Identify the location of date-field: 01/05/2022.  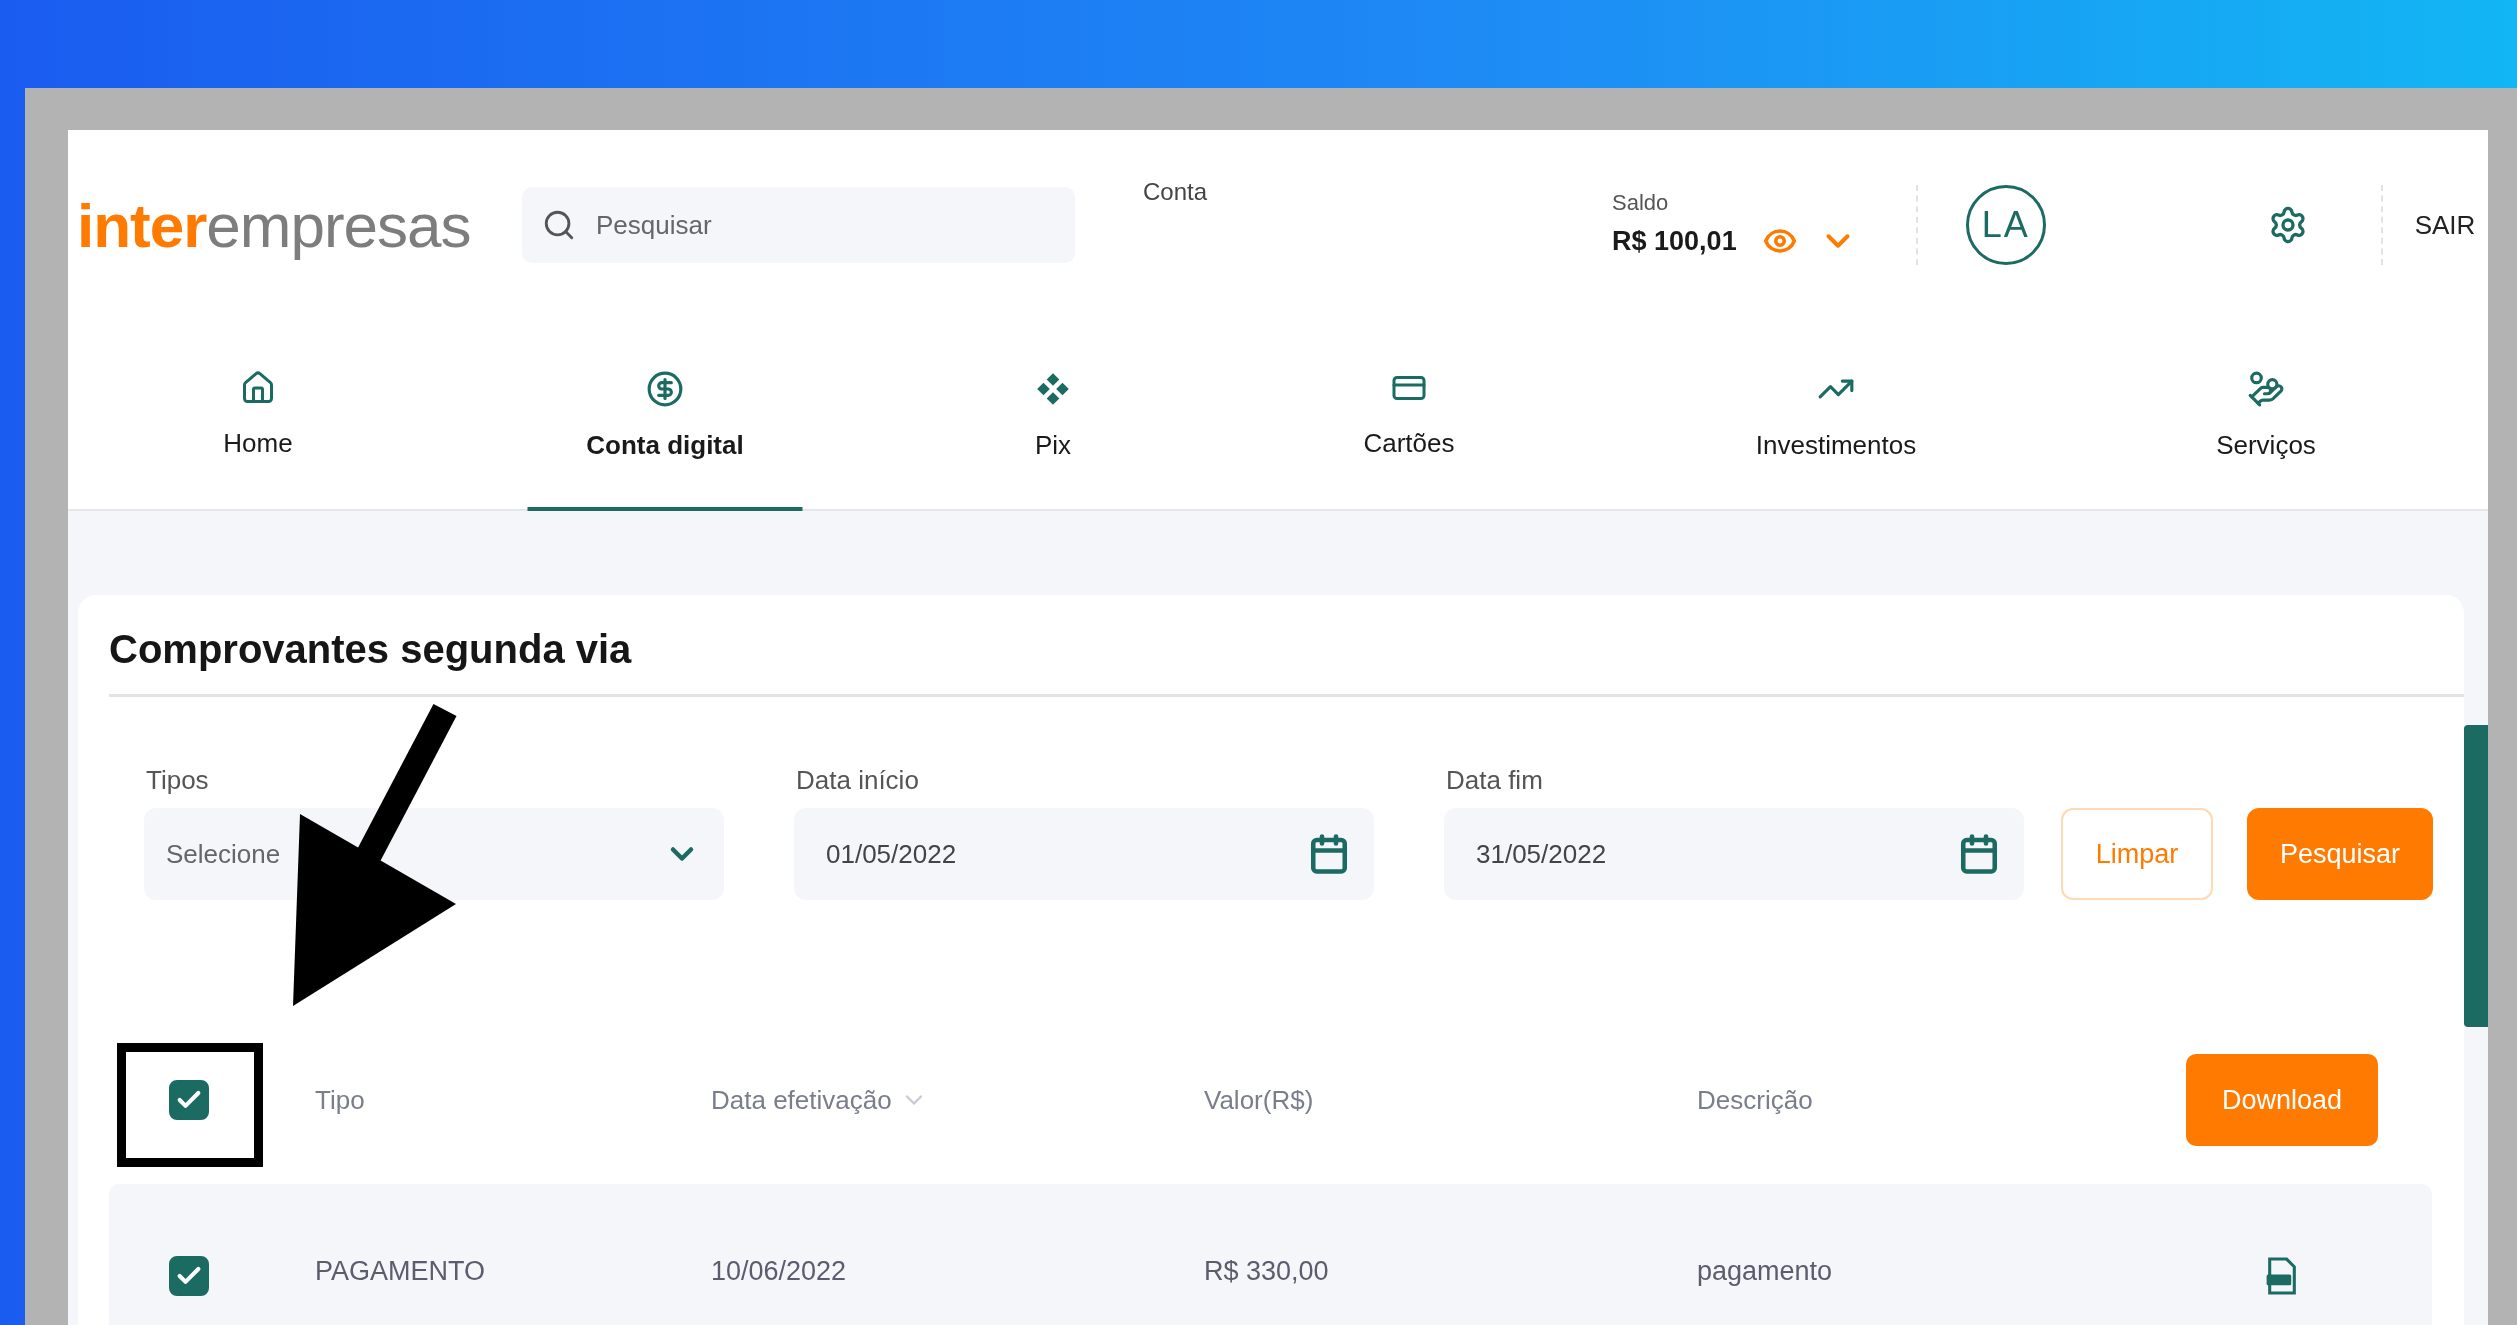
(1084, 854).